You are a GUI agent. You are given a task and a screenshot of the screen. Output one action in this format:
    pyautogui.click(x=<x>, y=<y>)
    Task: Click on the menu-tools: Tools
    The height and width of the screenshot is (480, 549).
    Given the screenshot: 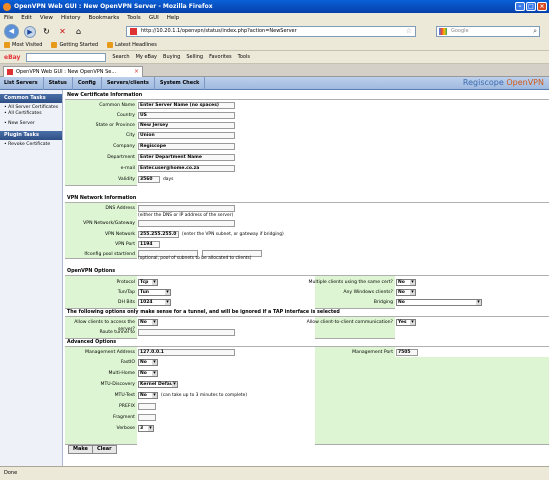 What is the action you would take?
    pyautogui.click(x=134, y=18)
    